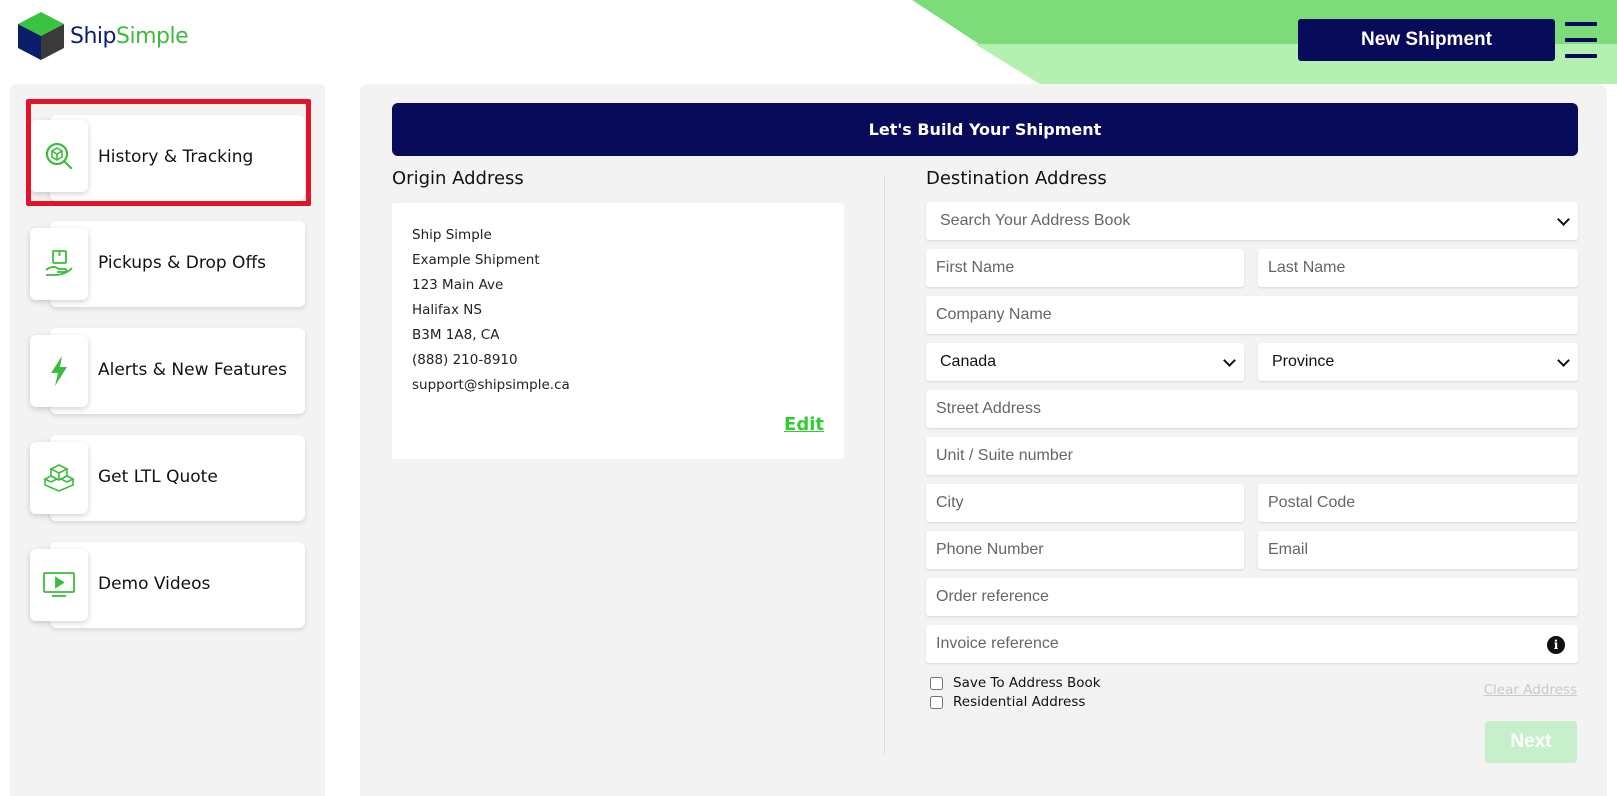 The width and height of the screenshot is (1617, 796). I want to click on highlight-annotation, so click(168, 152).